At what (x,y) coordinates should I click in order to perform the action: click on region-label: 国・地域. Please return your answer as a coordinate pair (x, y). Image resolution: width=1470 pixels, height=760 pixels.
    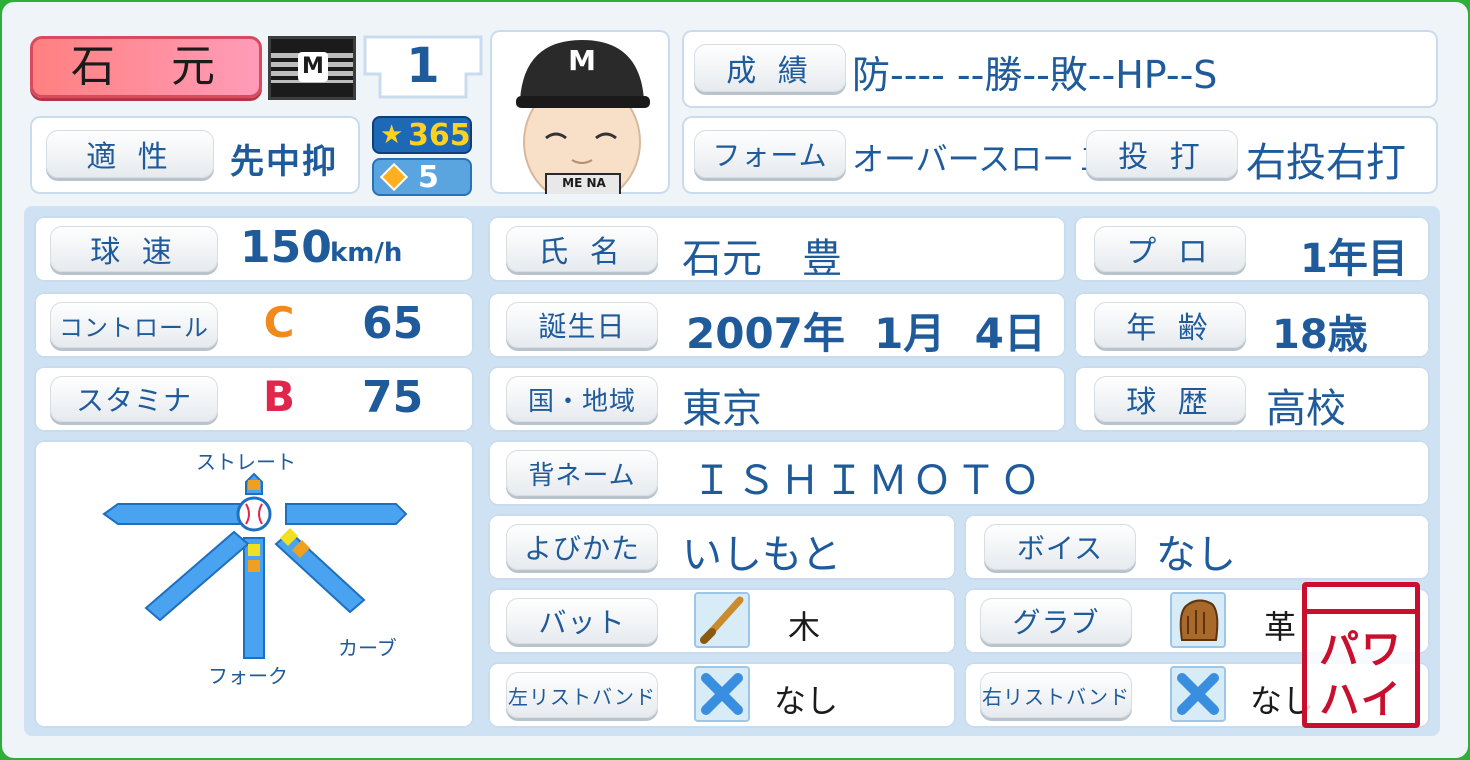
    Looking at the image, I should click on (582, 399).